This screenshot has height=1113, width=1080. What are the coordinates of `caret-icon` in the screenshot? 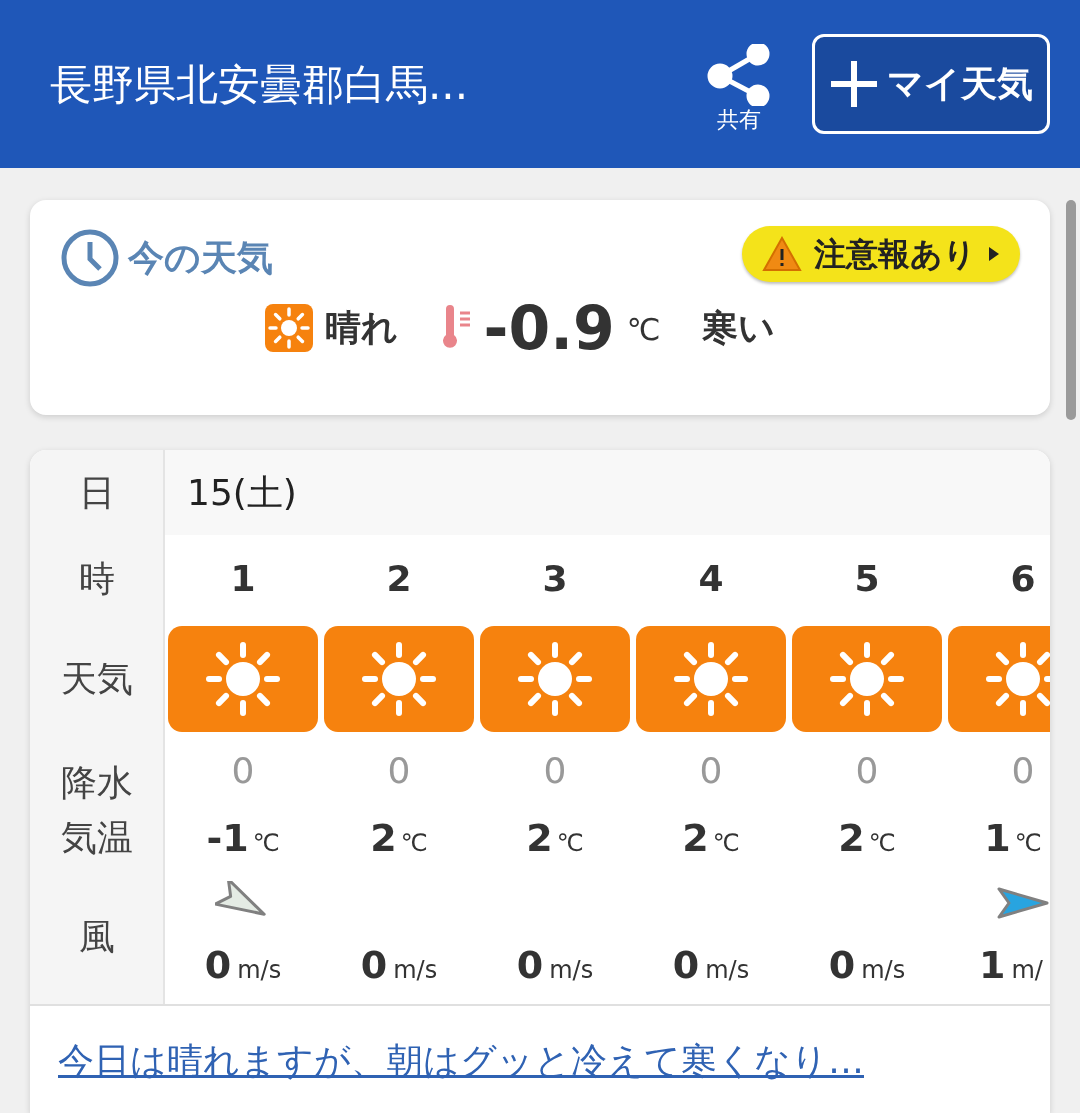 It's located at (994, 254).